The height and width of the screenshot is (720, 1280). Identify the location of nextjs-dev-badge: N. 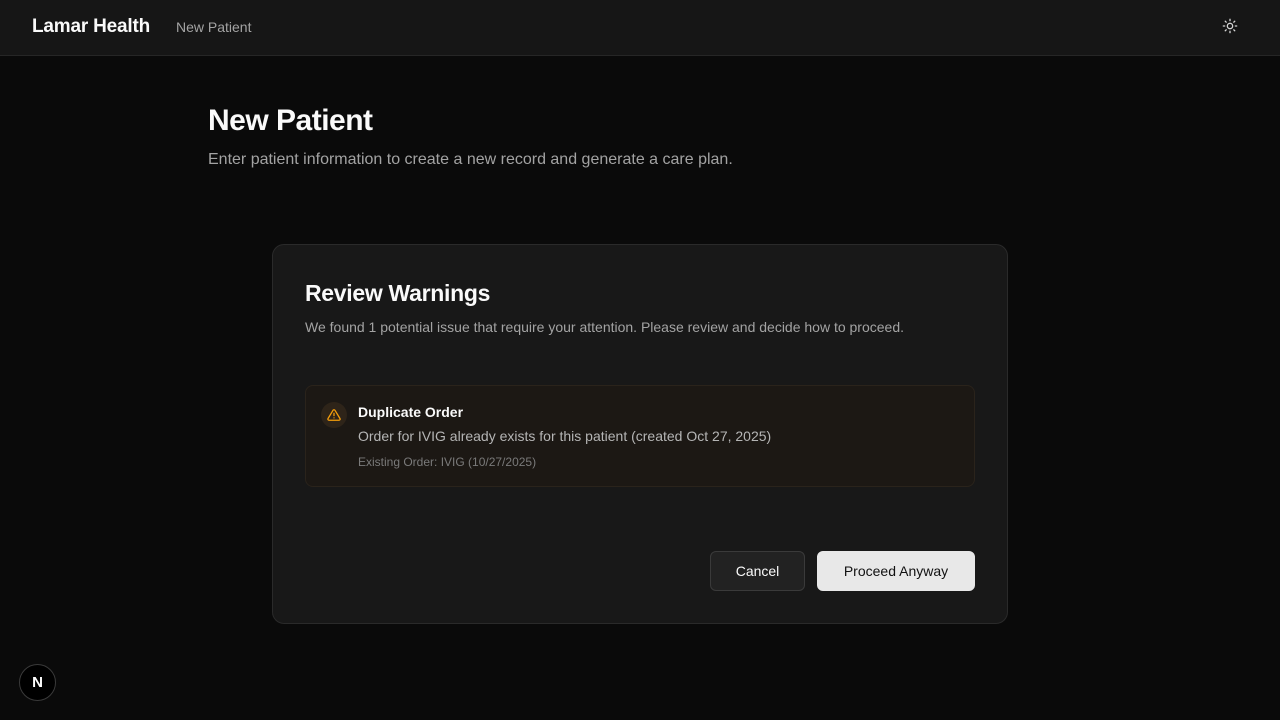
(37, 682).